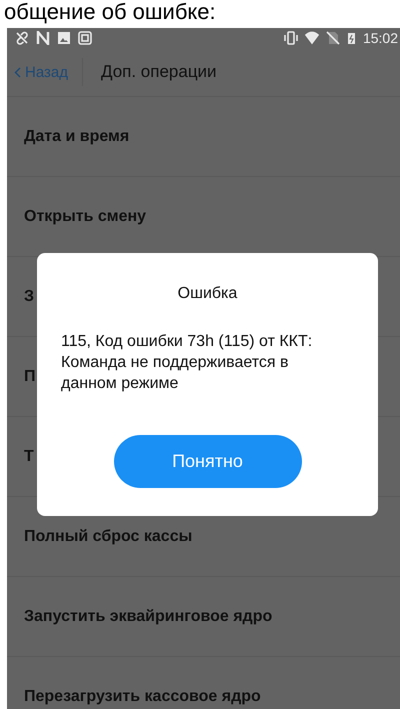 The height and width of the screenshot is (709, 400). Describe the element at coordinates (208, 461) in the screenshot. I see `ok-button: Понятно` at that location.